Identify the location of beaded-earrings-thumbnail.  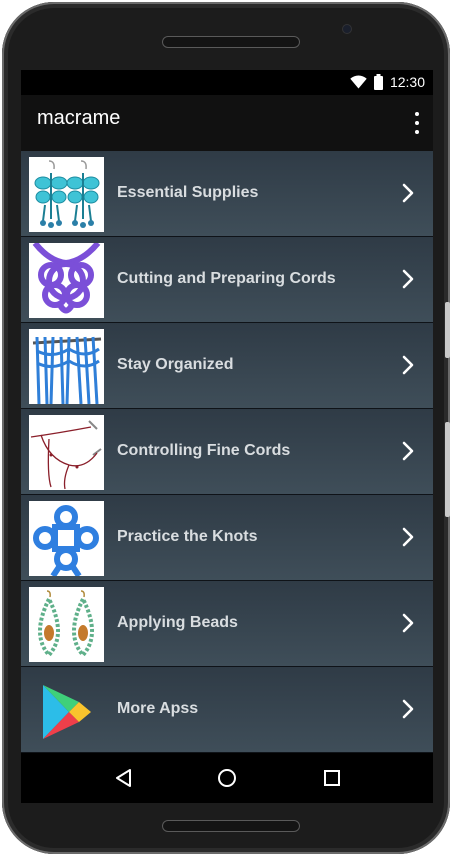
(66, 624).